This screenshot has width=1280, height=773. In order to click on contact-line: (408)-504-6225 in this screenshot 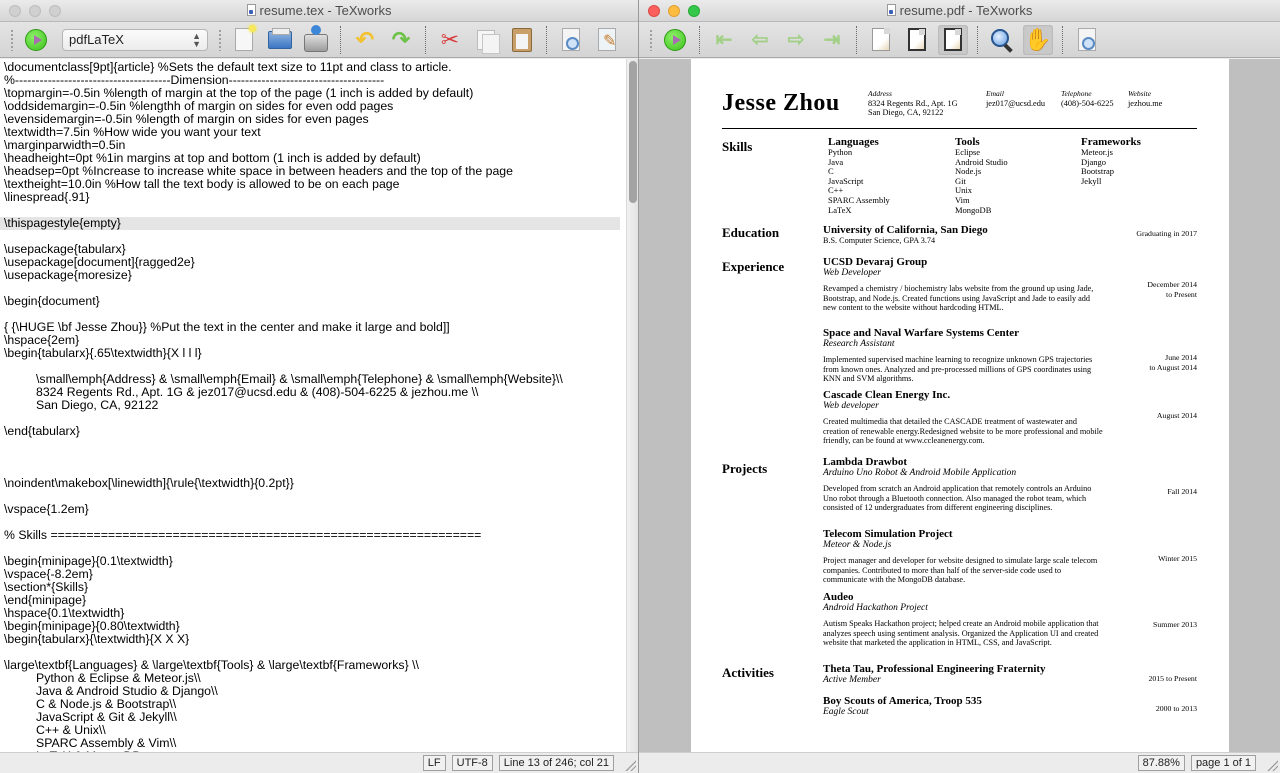, I will do `click(1087, 103)`.